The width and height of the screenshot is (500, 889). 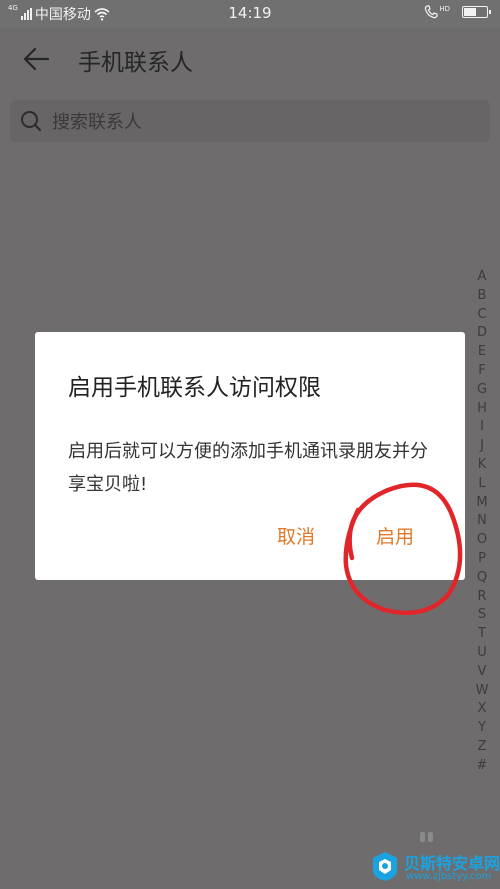 I want to click on alpha-index-letter: N, so click(x=482, y=521).